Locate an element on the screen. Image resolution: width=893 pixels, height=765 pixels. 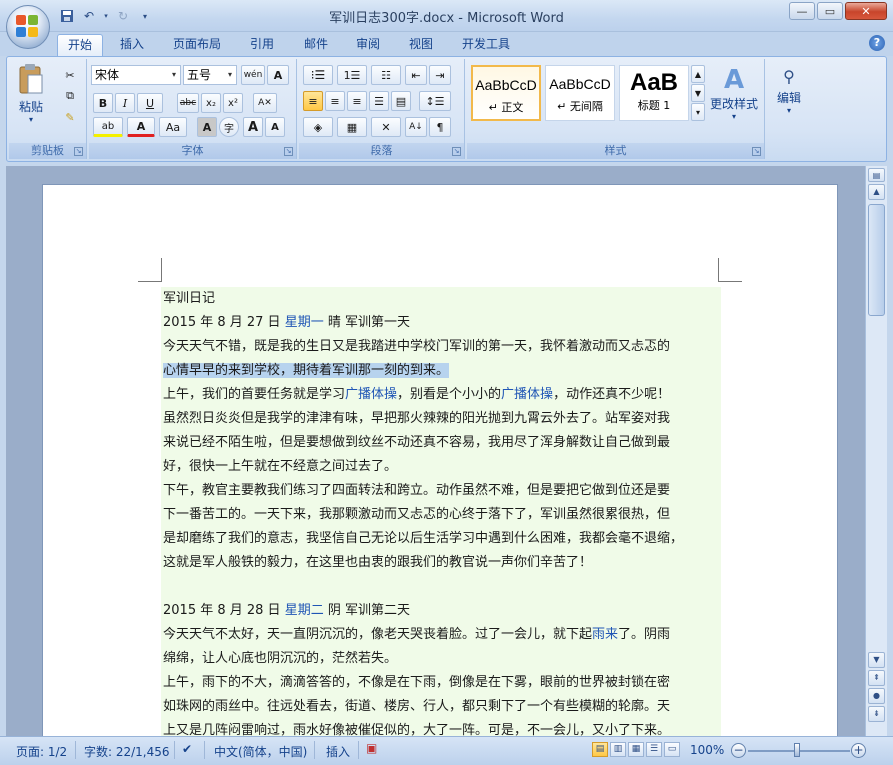
scroll-down-icon: ▼ is located at coordinates (876, 660).